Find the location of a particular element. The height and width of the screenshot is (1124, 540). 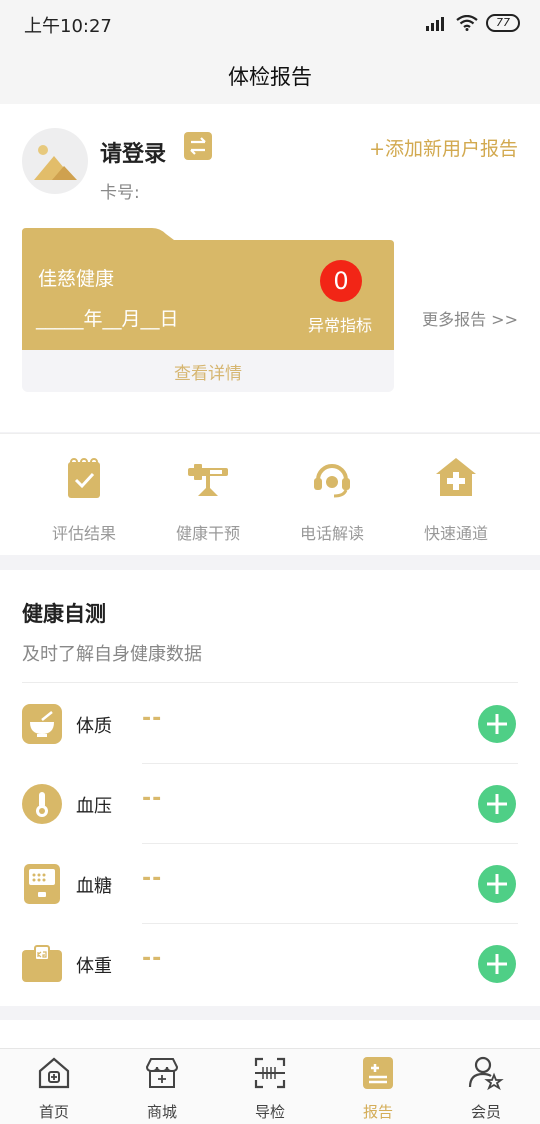

abnormal-label: 异常指标 is located at coordinates (340, 325).